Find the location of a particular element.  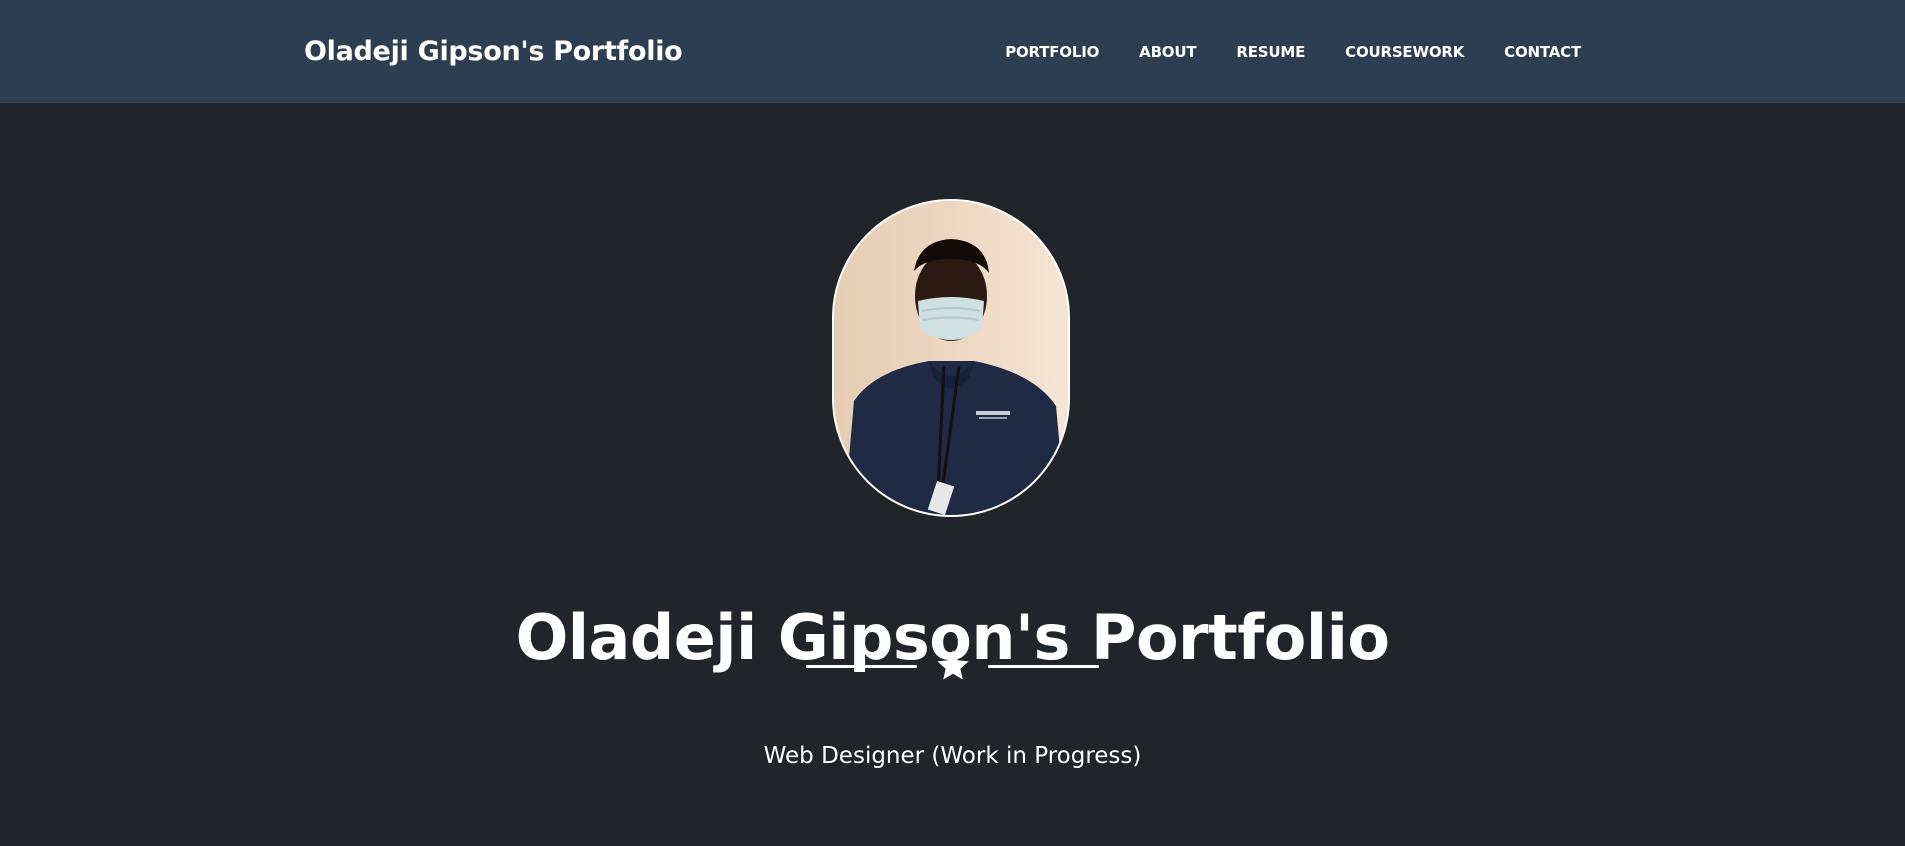

divider is located at coordinates (952, 666).